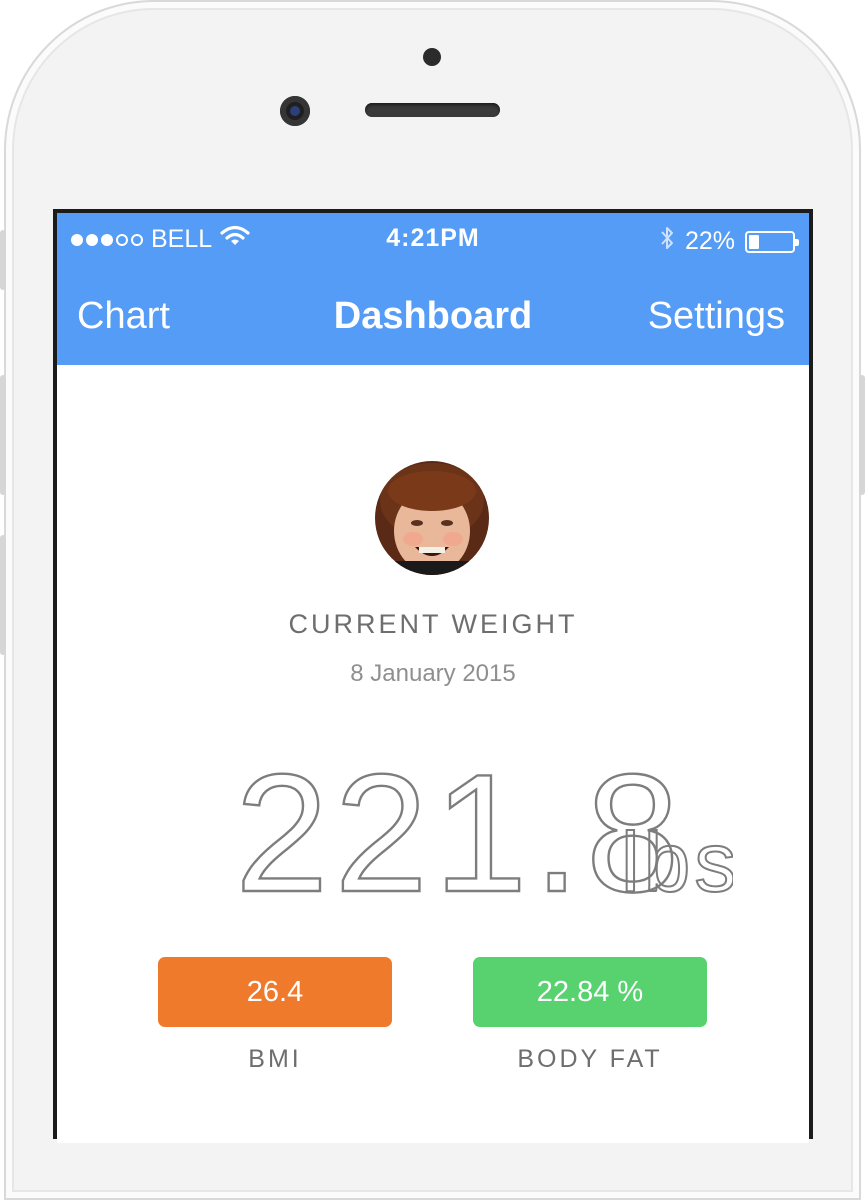 The height and width of the screenshot is (1200, 865). I want to click on bmi-value: 26.4, so click(275, 991).